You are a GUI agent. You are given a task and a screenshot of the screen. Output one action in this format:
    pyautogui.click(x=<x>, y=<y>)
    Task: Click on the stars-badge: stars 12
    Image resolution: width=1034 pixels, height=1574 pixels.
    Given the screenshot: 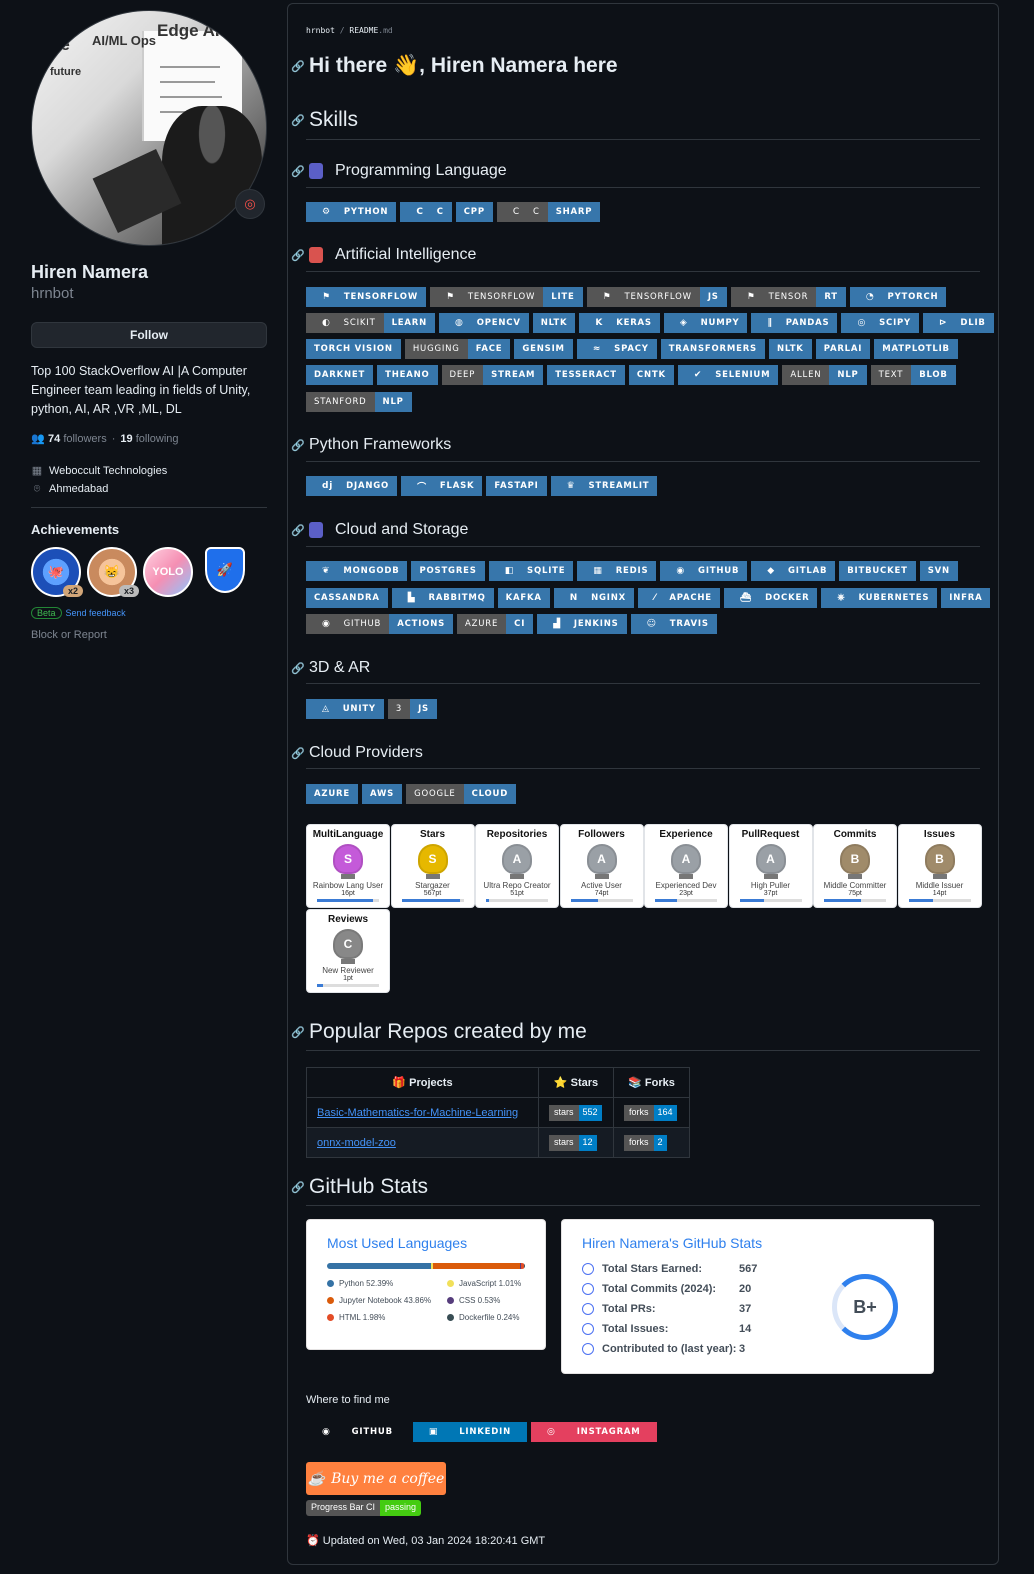 What is the action you would take?
    pyautogui.click(x=573, y=1142)
    